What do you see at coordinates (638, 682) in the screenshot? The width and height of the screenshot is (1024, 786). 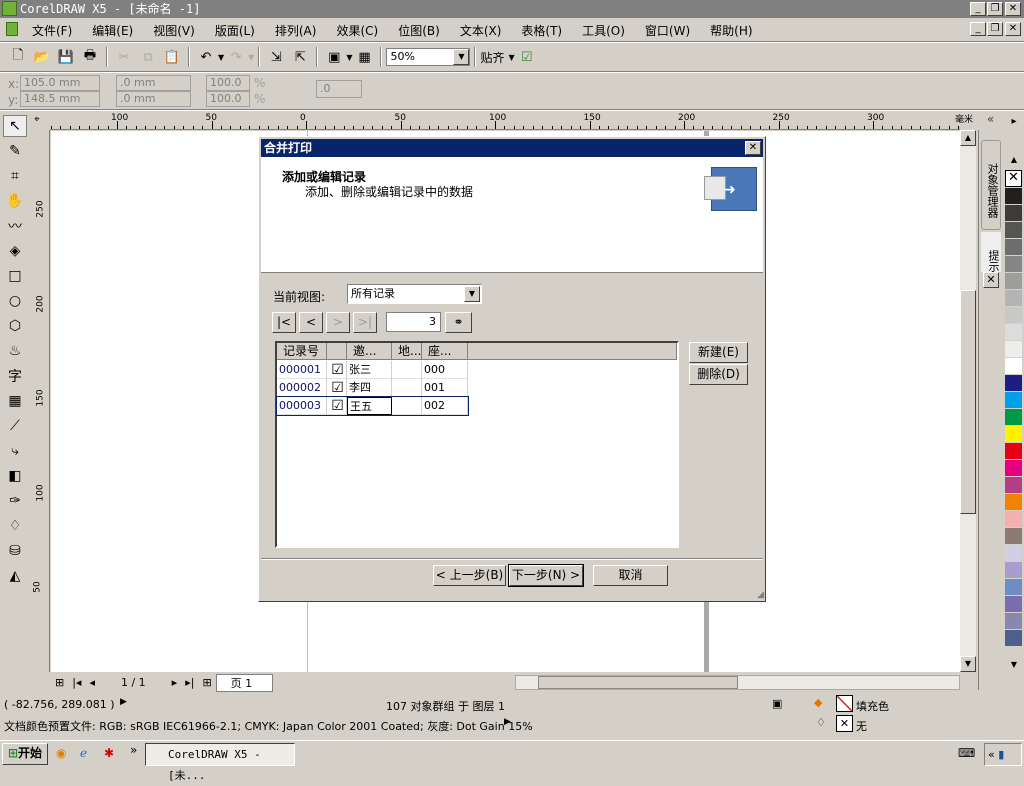 I see `hscroll-thumb` at bounding box center [638, 682].